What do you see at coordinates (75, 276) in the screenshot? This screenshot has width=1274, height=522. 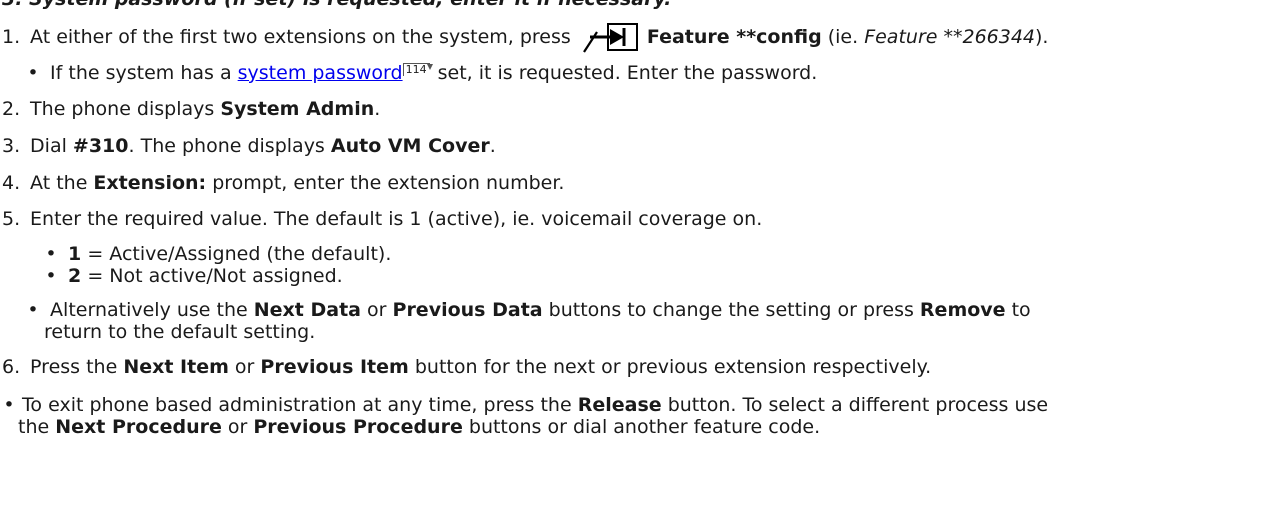 I see `option-value: 2` at bounding box center [75, 276].